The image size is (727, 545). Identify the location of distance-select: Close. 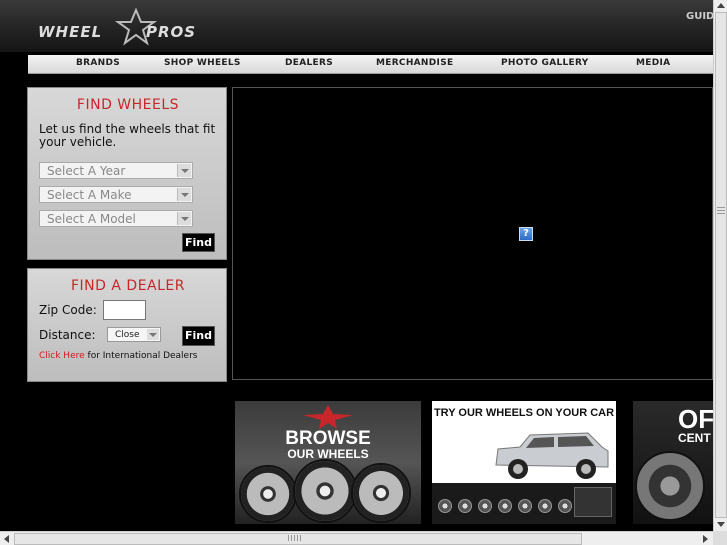
(134, 334).